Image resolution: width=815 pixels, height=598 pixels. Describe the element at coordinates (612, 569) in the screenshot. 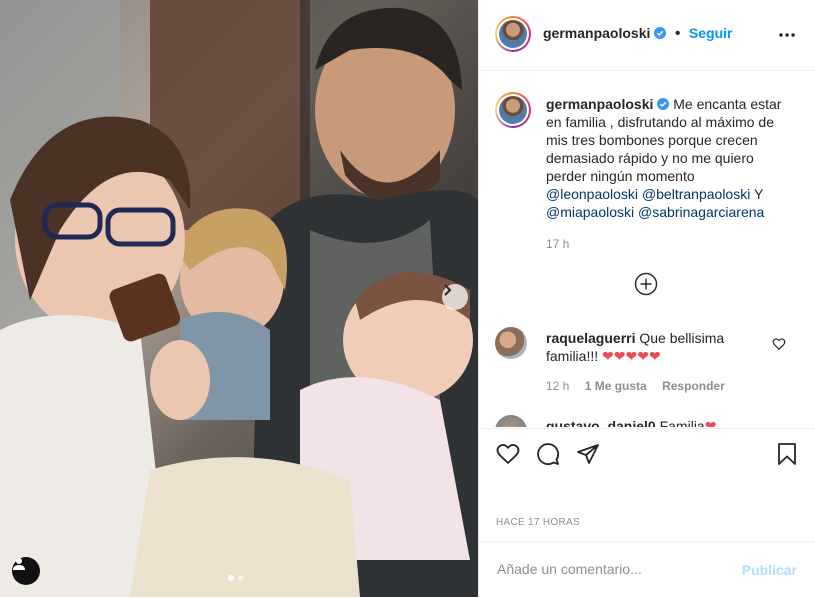

I see `comment-input` at that location.